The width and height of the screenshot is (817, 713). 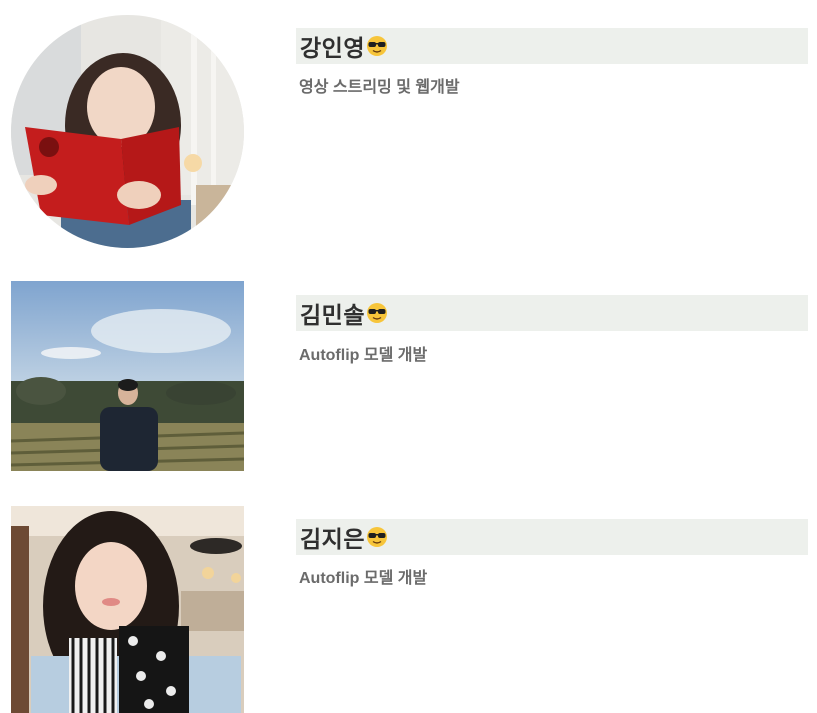 What do you see at coordinates (332, 315) in the screenshot?
I see `member-name: 김민솔` at bounding box center [332, 315].